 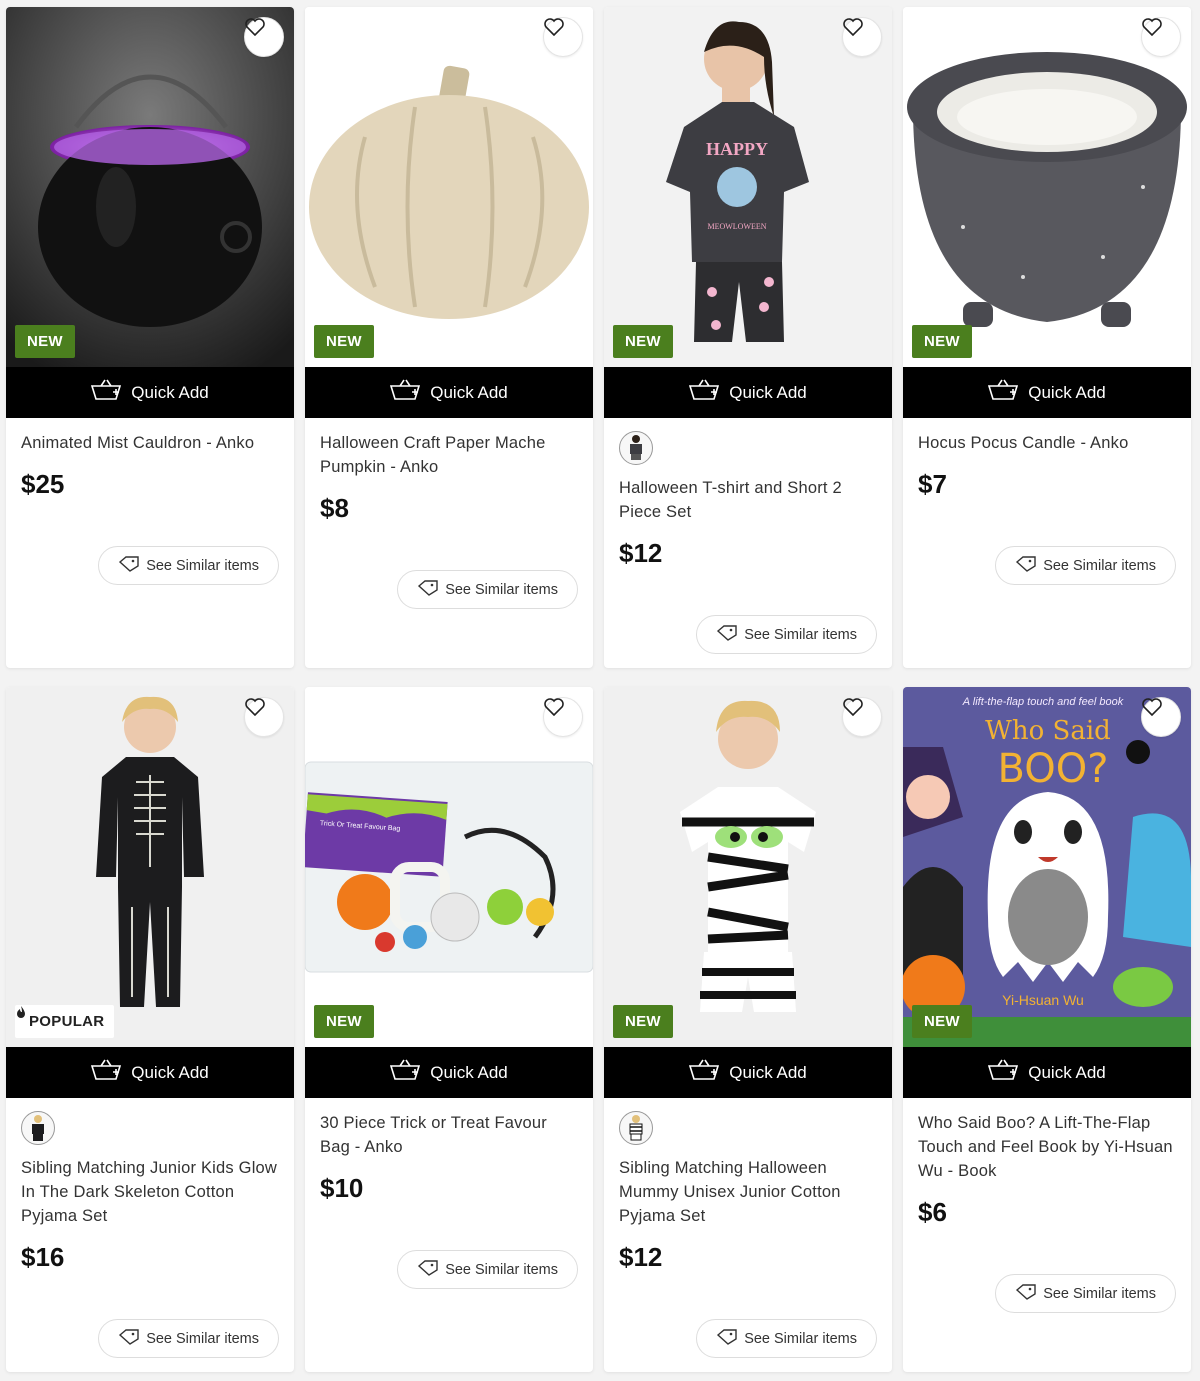 I want to click on product-image-skeleton-pyjamas: POPULAR, so click(x=150, y=867).